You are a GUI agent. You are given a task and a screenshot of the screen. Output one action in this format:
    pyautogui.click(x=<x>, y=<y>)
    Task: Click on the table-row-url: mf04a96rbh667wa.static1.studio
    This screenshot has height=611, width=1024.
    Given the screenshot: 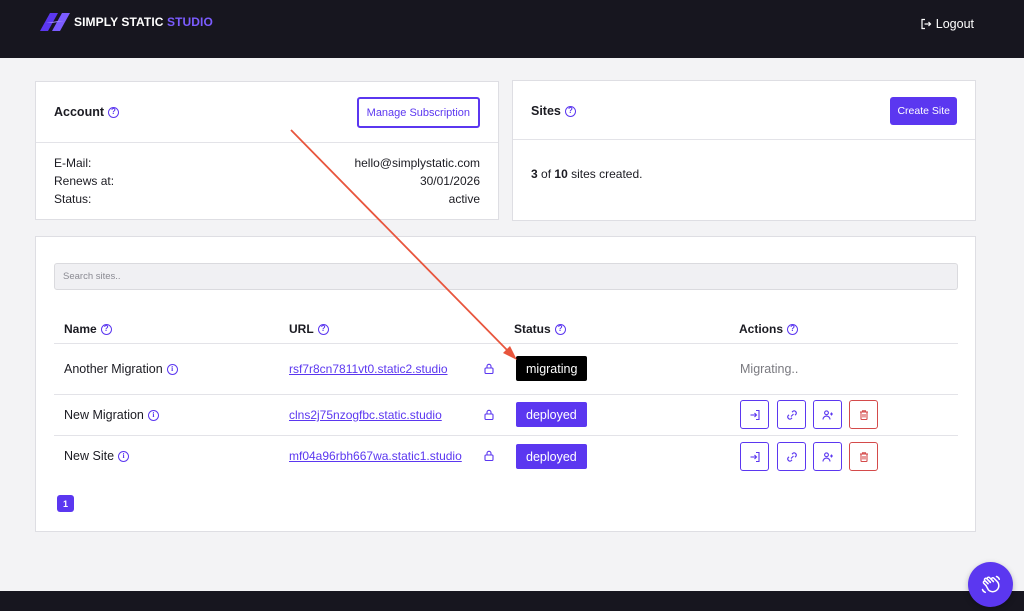 What is the action you would take?
    pyautogui.click(x=375, y=456)
    